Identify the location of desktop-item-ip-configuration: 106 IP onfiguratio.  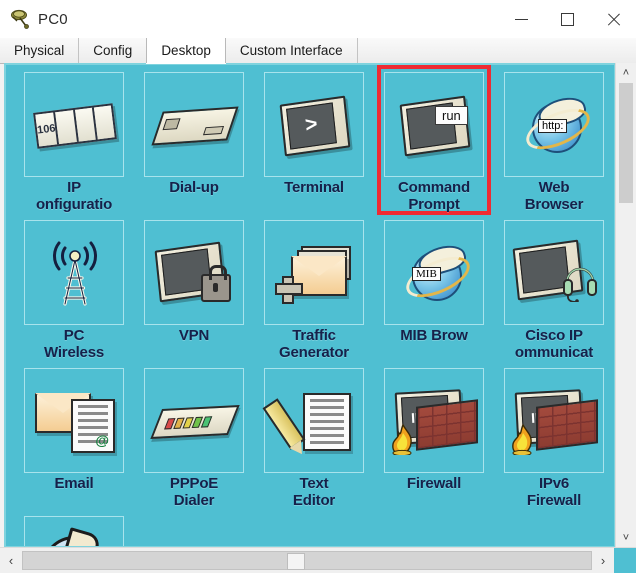
(74, 143).